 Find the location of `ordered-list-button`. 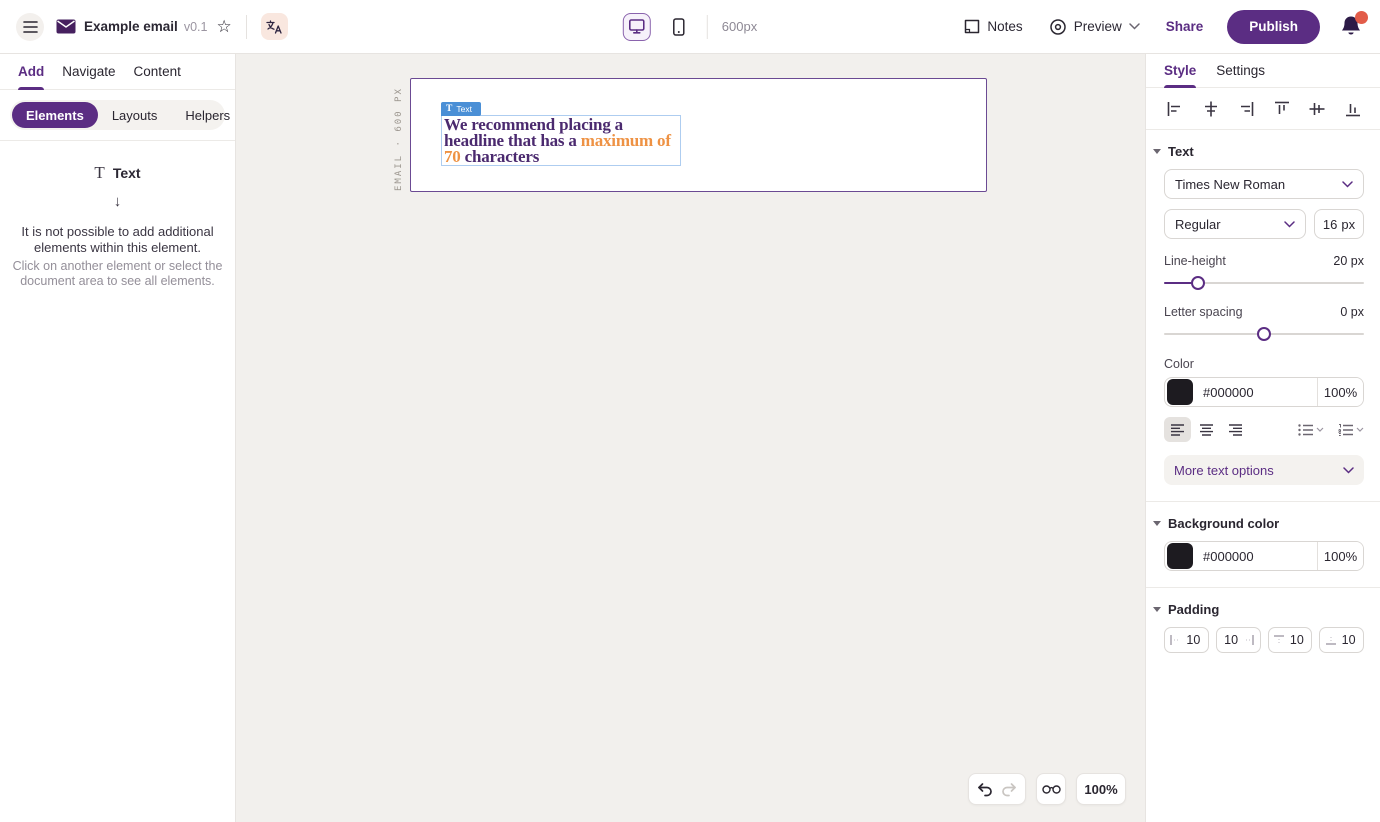

ordered-list-button is located at coordinates (1351, 429).